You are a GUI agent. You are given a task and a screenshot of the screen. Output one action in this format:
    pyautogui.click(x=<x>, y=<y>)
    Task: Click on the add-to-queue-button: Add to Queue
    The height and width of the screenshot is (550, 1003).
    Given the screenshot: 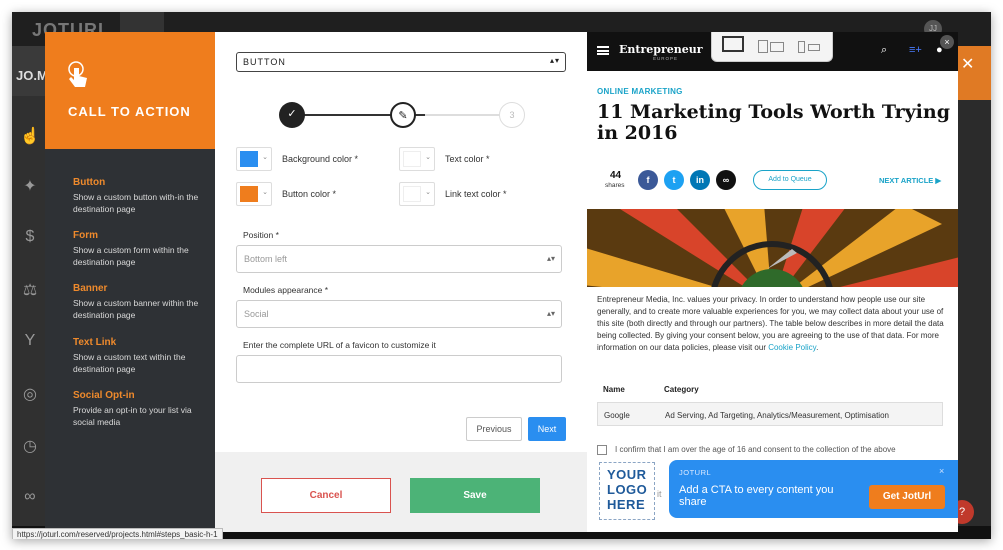 What is the action you would take?
    pyautogui.click(x=790, y=180)
    